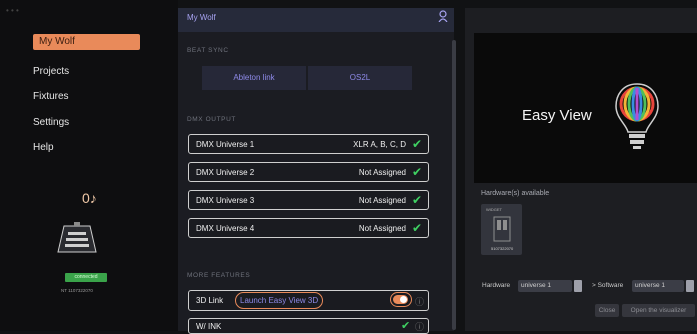 Image resolution: width=697 pixels, height=334 pixels. I want to click on easy-view-logo-text: Easy View, so click(557, 115).